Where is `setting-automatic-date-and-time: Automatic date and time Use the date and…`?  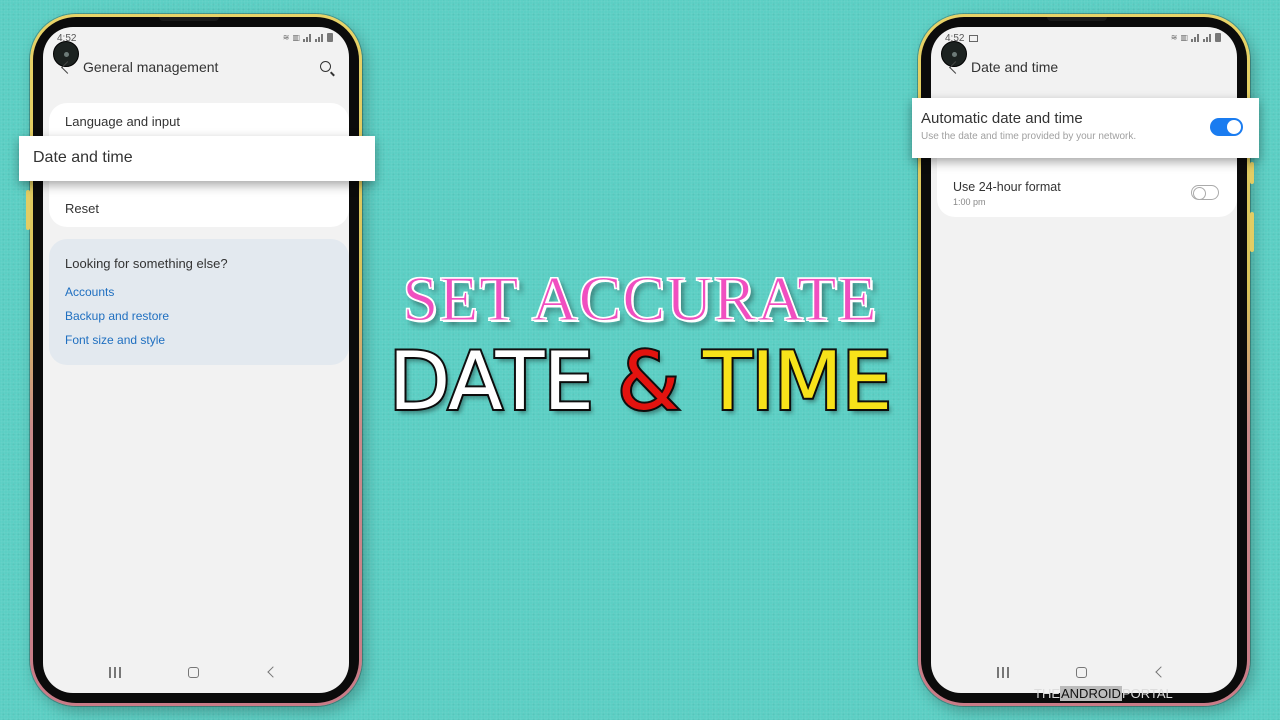
setting-automatic-date-and-time: Automatic date and time Use the date and… is located at coordinates (1085, 128).